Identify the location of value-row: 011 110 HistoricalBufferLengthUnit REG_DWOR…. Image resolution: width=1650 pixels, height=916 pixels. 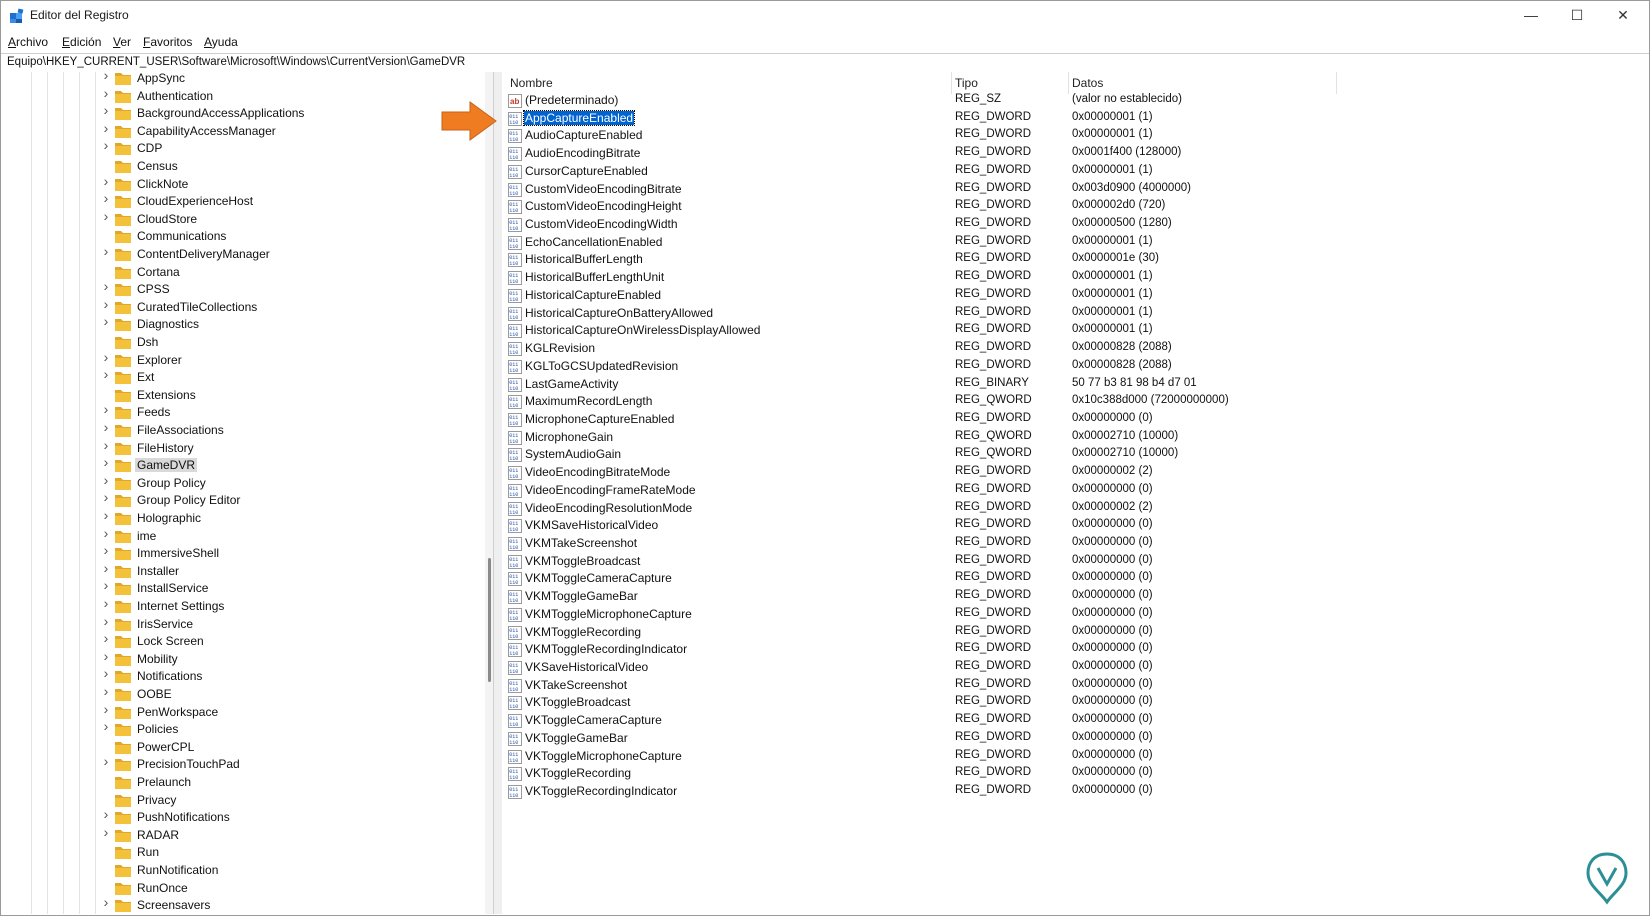
(1072, 278).